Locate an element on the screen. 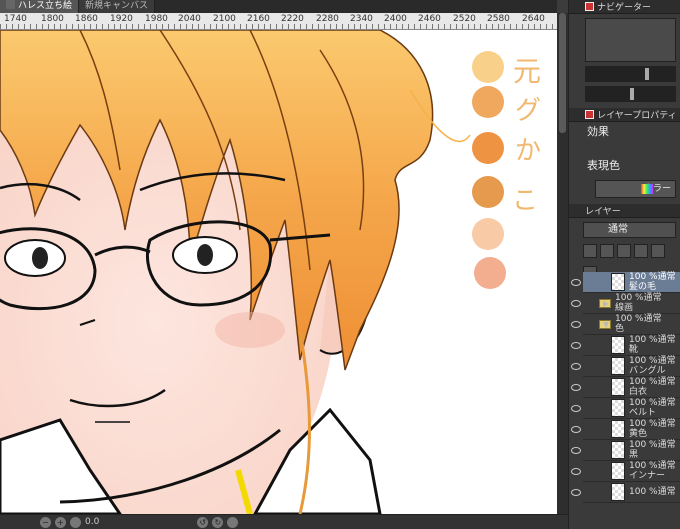 The width and height of the screenshot is (680, 529). tab-label: 新規キャンバス is located at coordinates (117, 6).